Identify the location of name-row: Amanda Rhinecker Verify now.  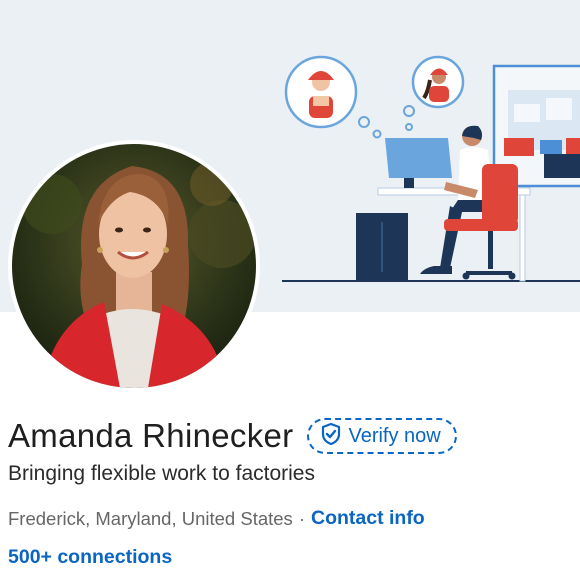
(232, 436).